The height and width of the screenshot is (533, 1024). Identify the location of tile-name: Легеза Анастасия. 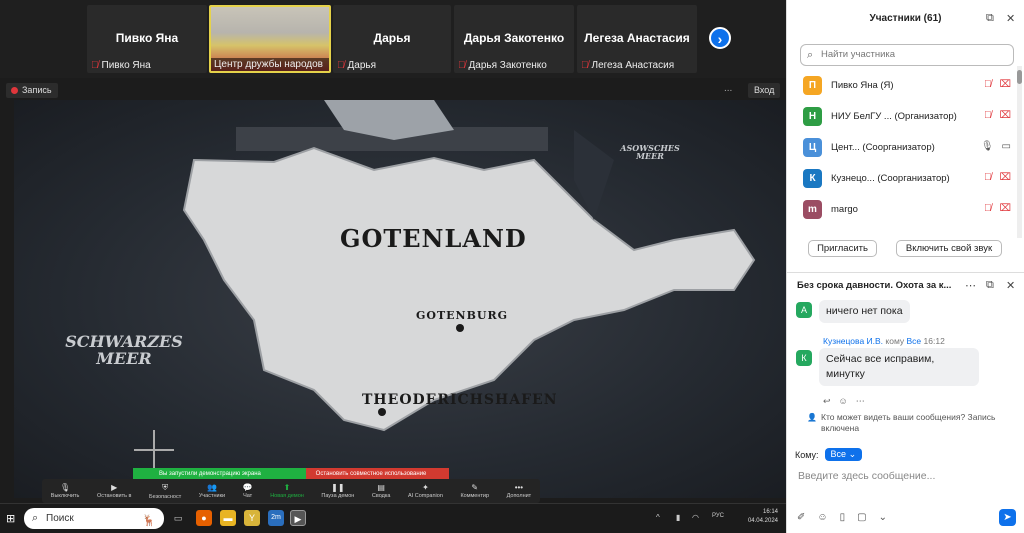
(637, 38).